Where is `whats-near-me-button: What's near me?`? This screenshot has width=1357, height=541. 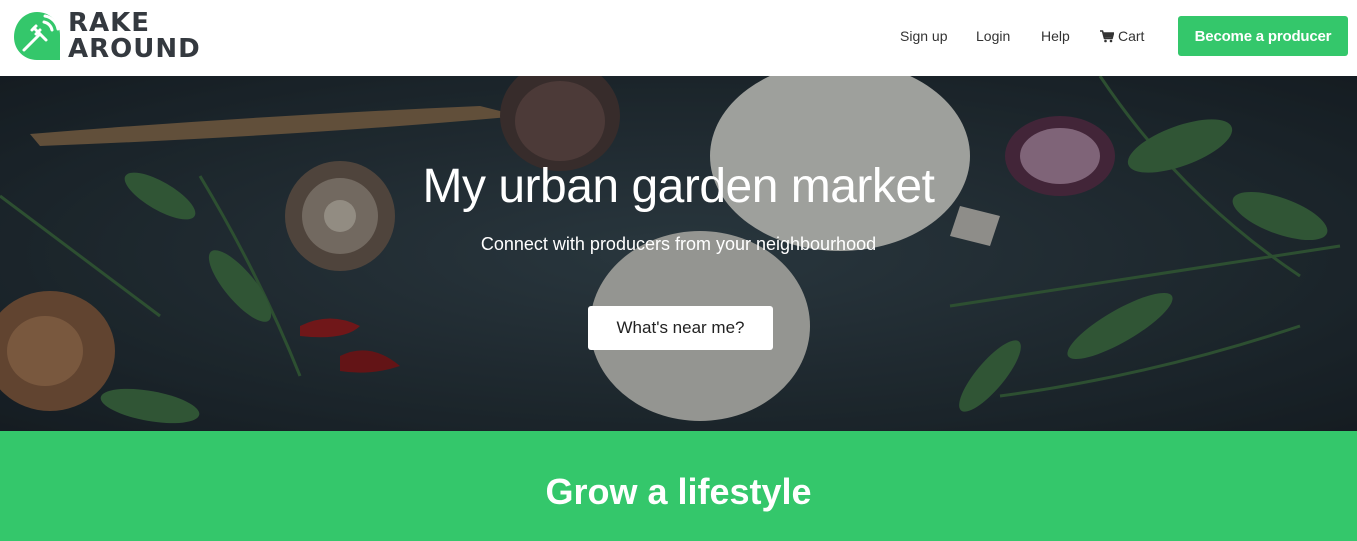 whats-near-me-button: What's near me? is located at coordinates (680, 328).